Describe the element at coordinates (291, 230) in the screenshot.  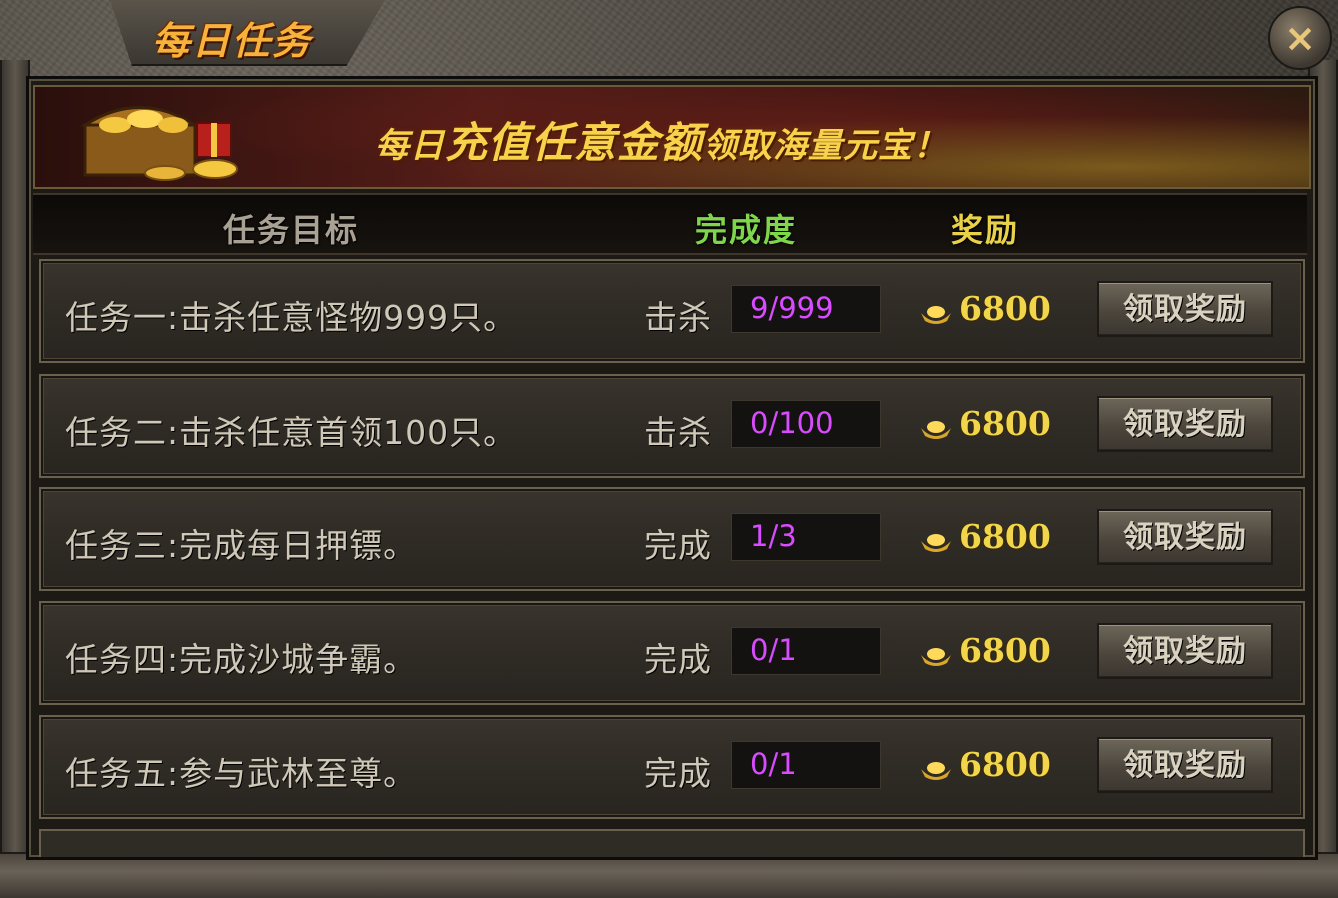
I see `column-header-goal: 任务目标` at that location.